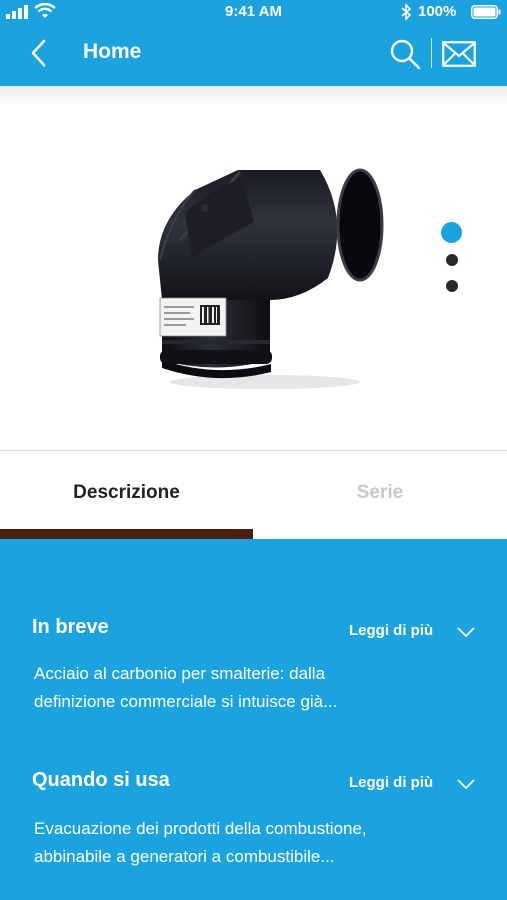 The width and height of the screenshot is (507, 900). I want to click on section-title-in-breve: In breve, so click(70, 627).